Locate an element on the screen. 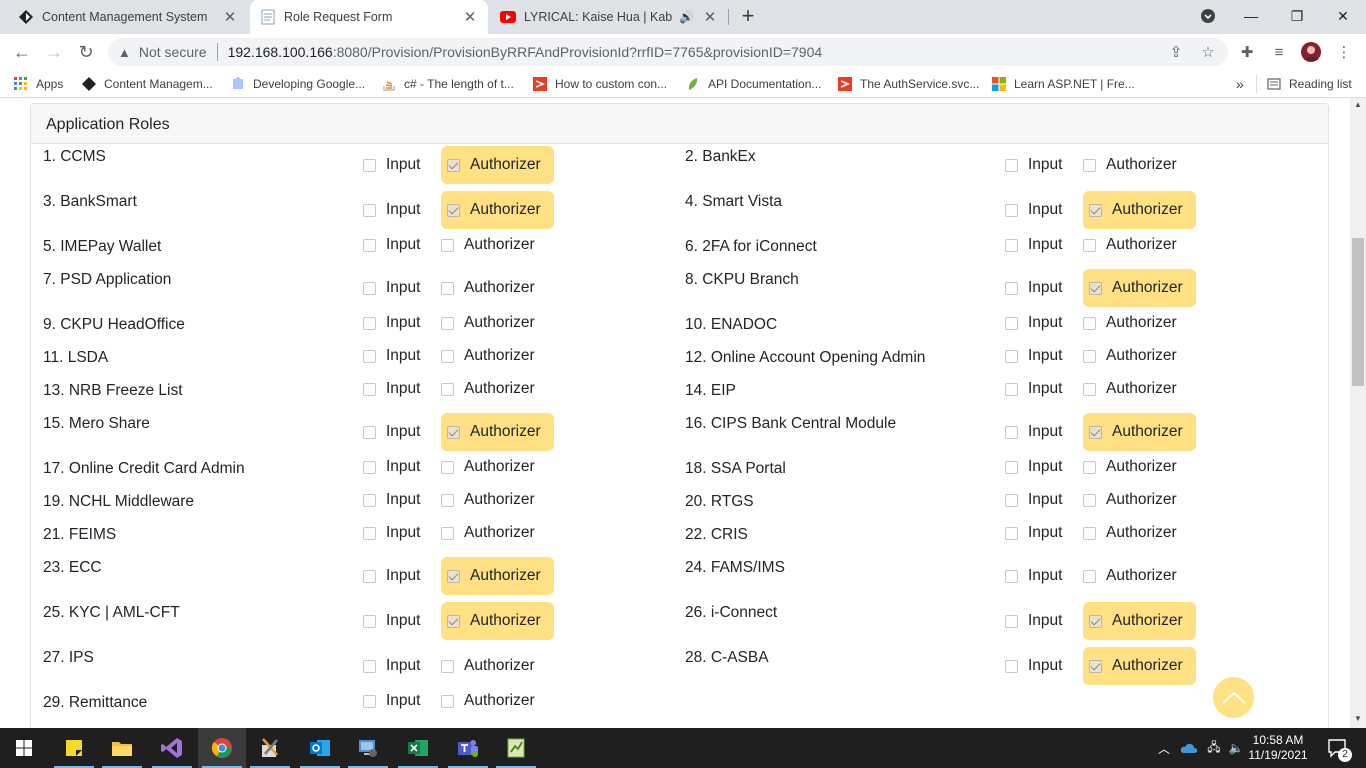 The height and width of the screenshot is (768, 1366). chrome-icon is located at coordinates (222, 748).